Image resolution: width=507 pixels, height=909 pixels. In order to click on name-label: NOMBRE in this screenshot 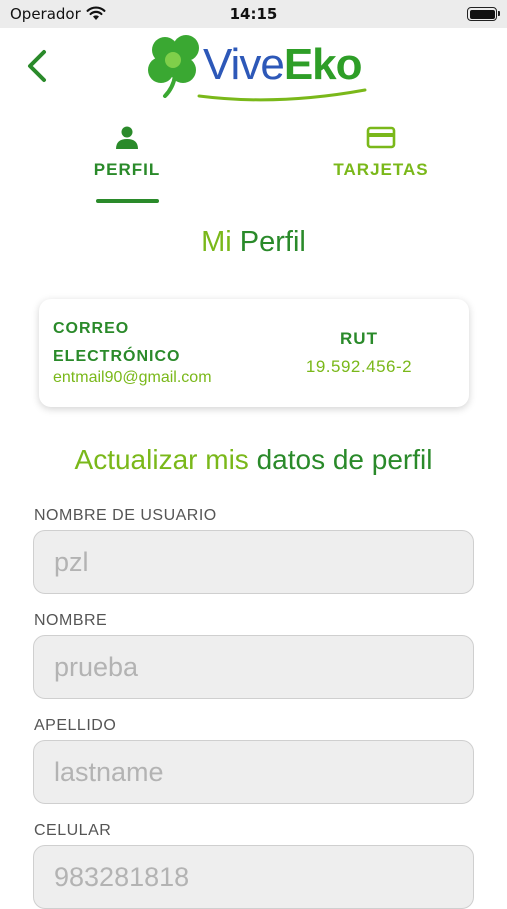, I will do `click(71, 620)`.